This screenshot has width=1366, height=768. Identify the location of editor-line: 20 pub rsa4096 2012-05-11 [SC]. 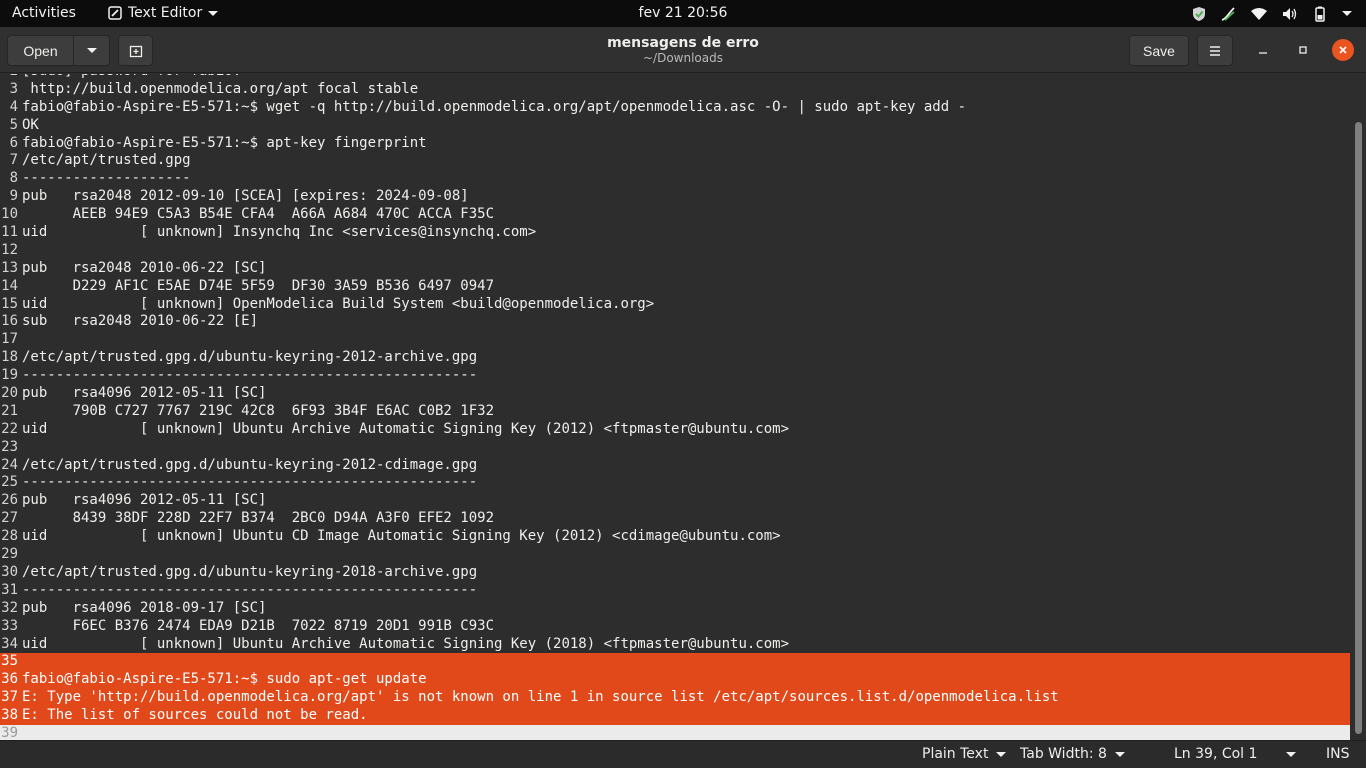
(675, 394).